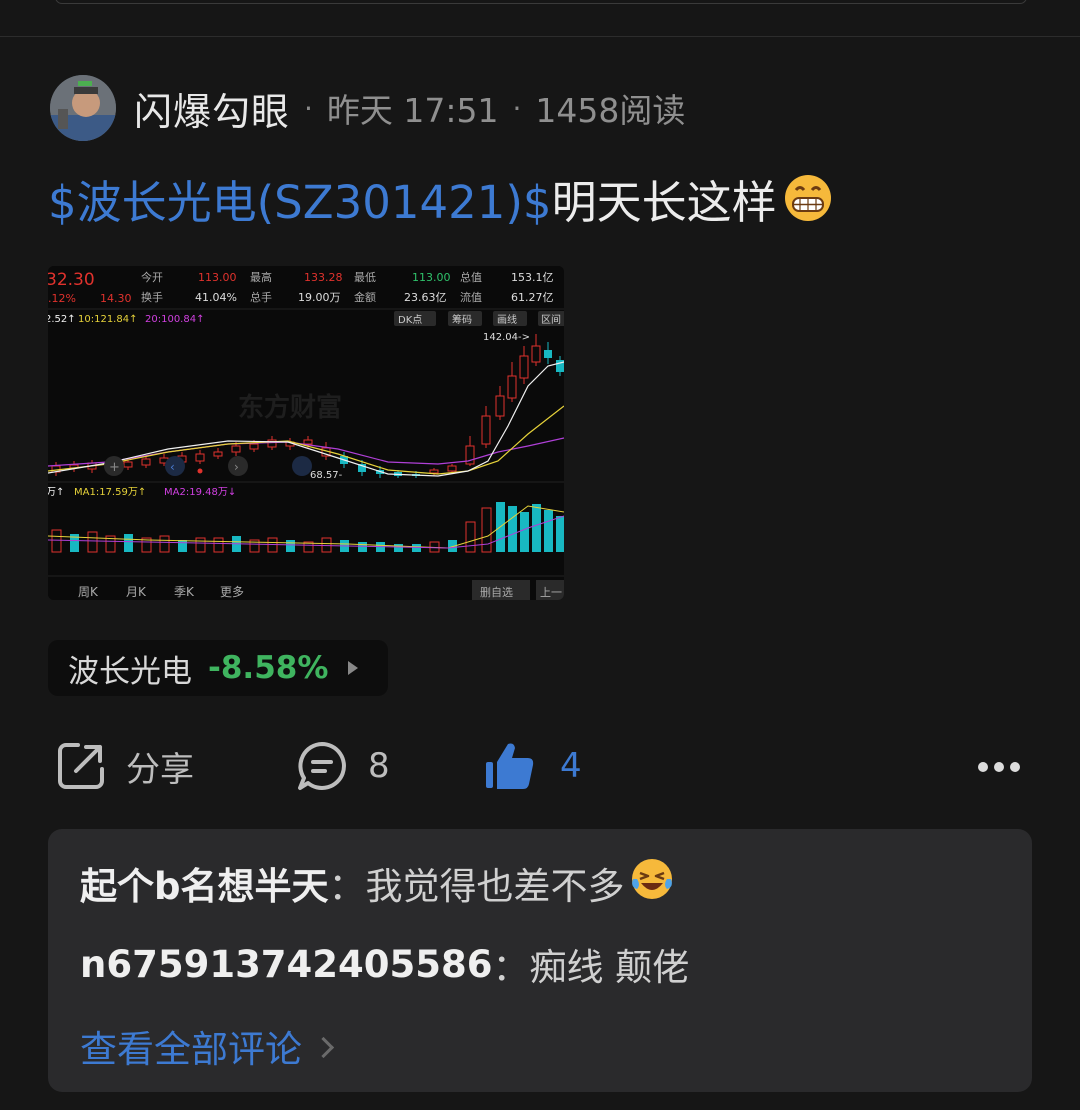  Describe the element at coordinates (261, 297) in the screenshot. I see `chart-vol-label: 总手` at that location.